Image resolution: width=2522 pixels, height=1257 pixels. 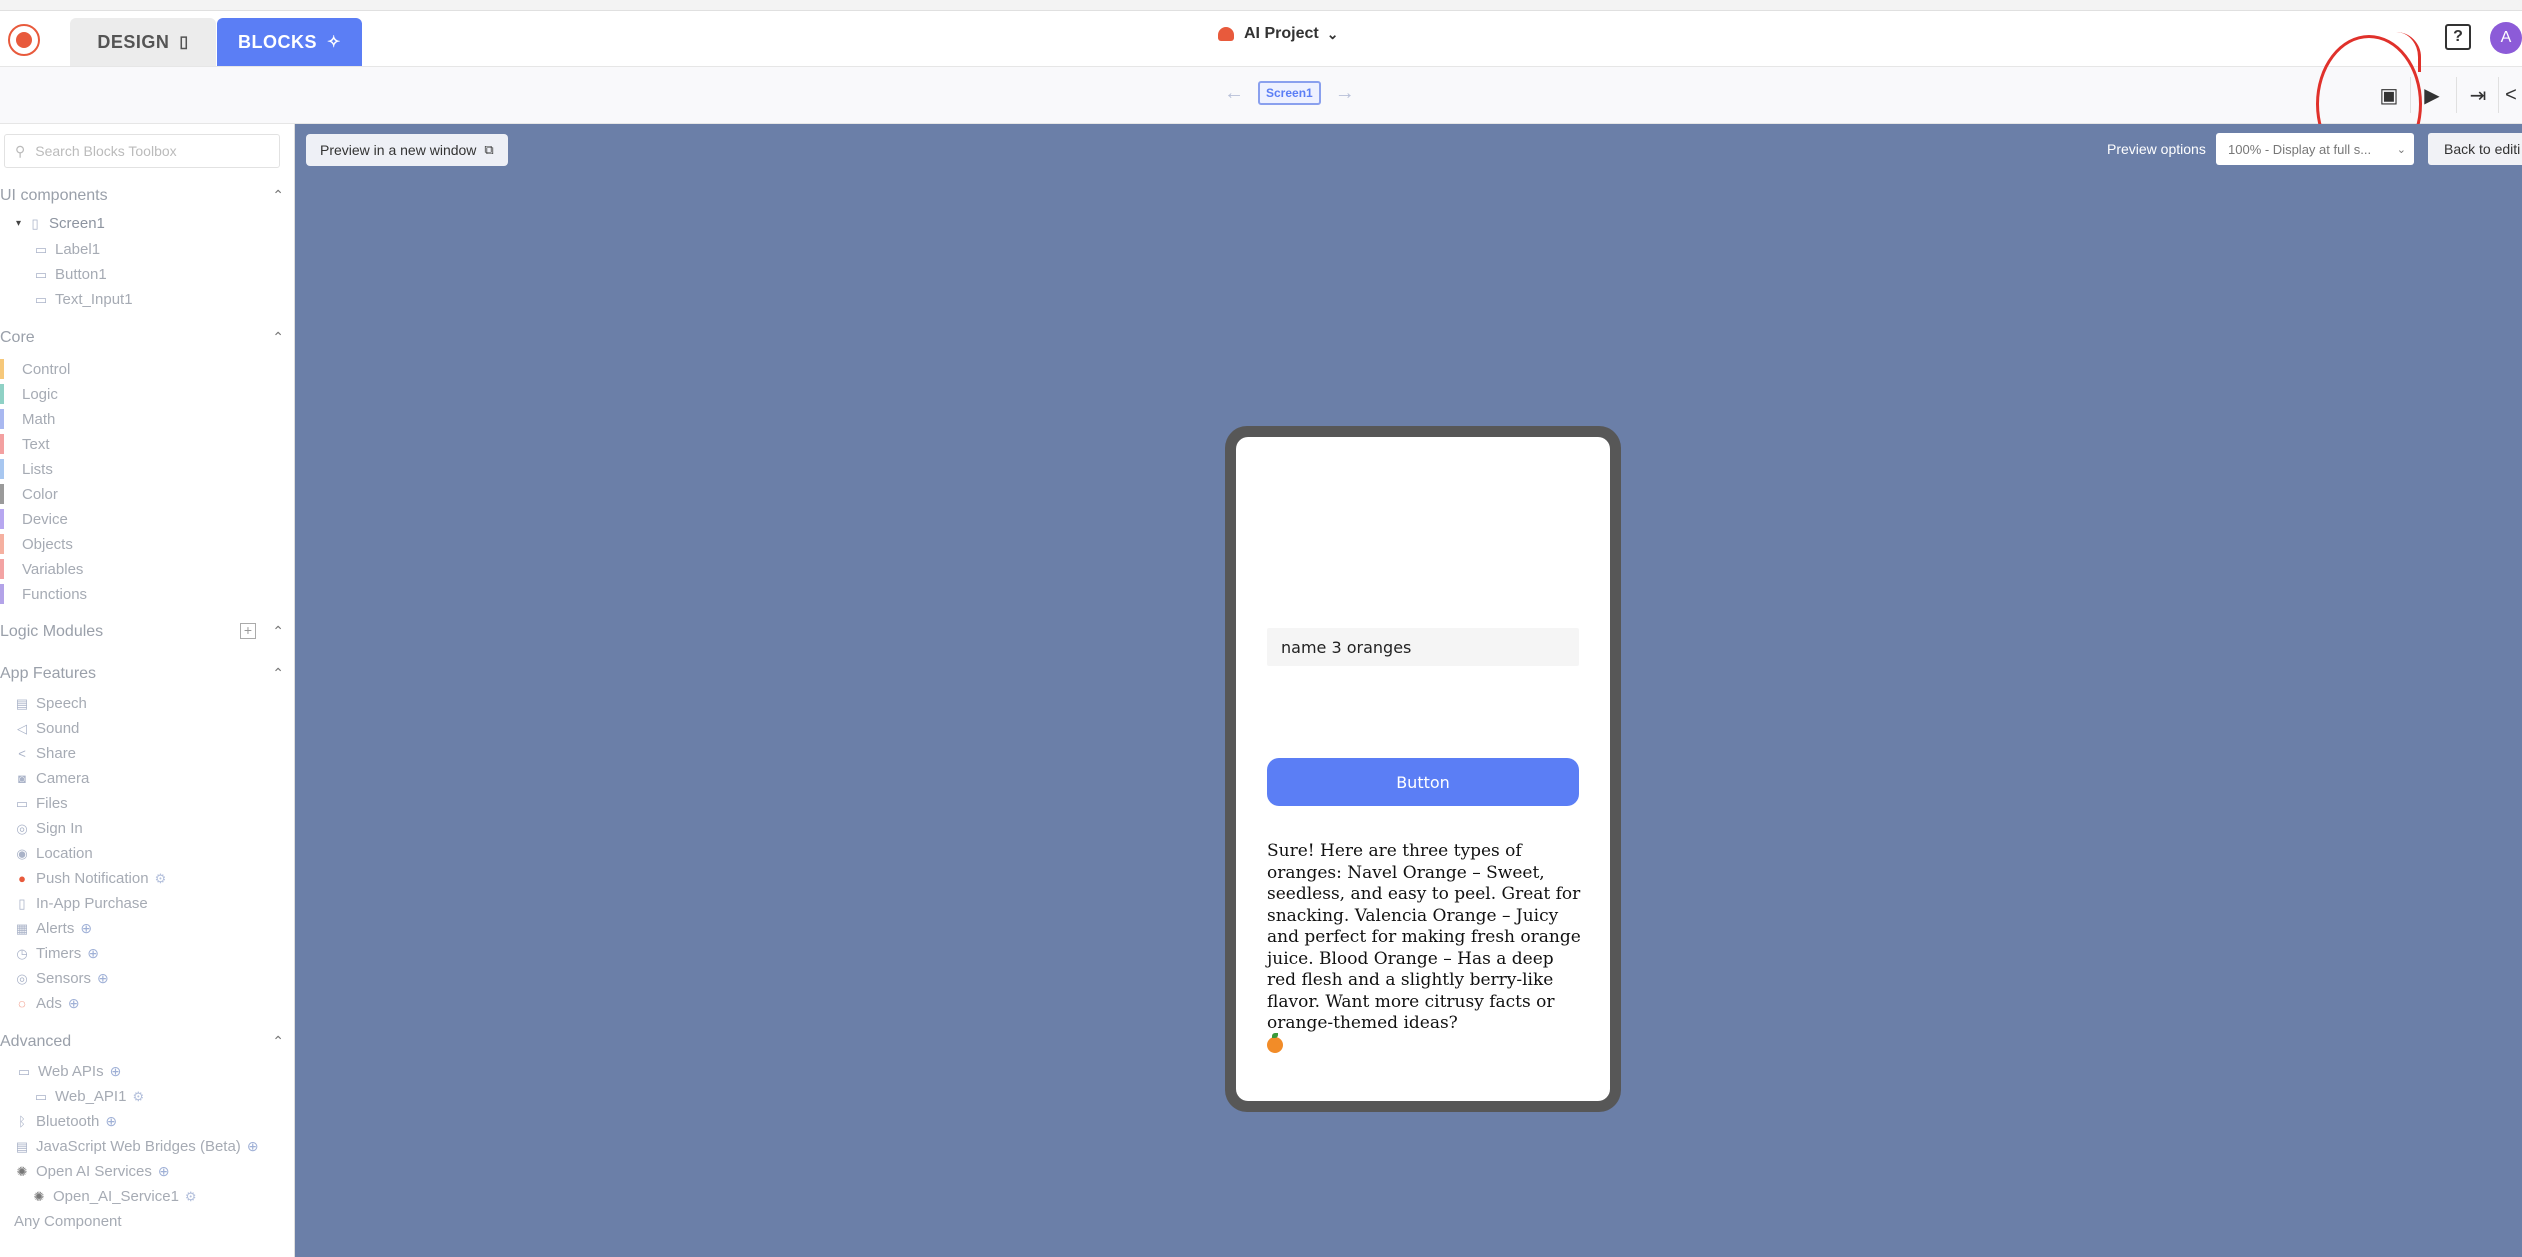 I want to click on core-item-variables: Variables, so click(x=41, y=569).